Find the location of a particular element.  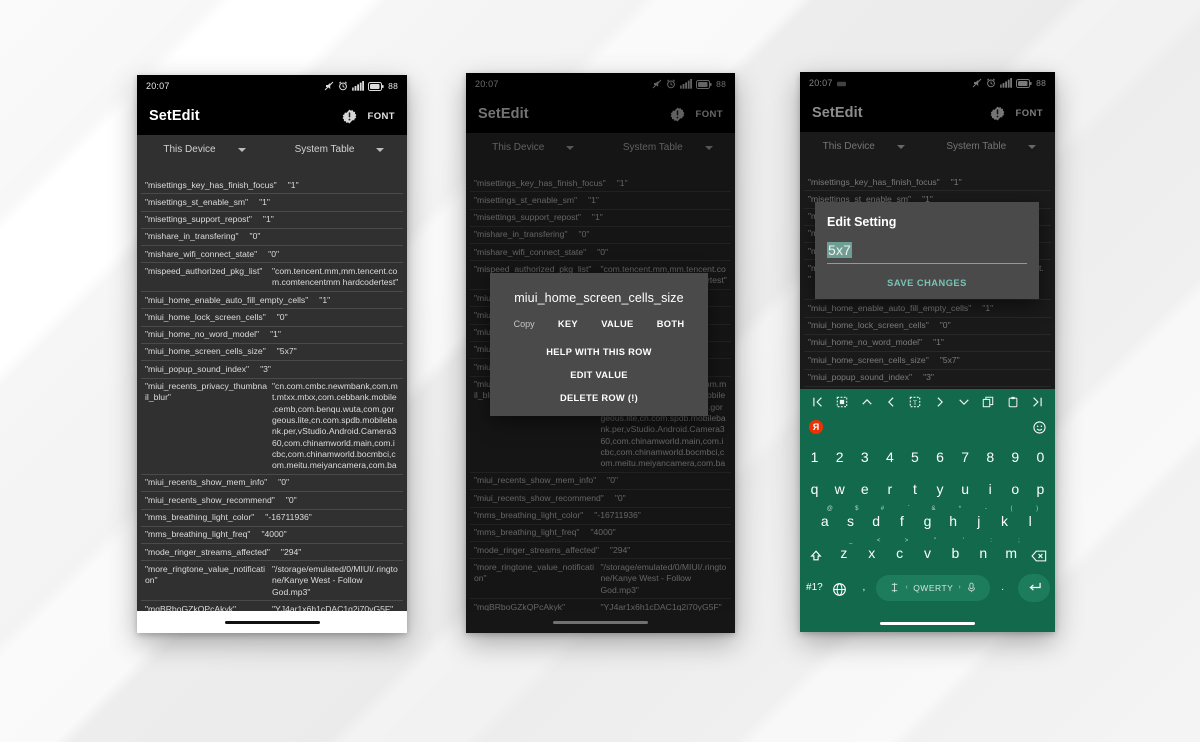

enter-key is located at coordinates (1034, 587).